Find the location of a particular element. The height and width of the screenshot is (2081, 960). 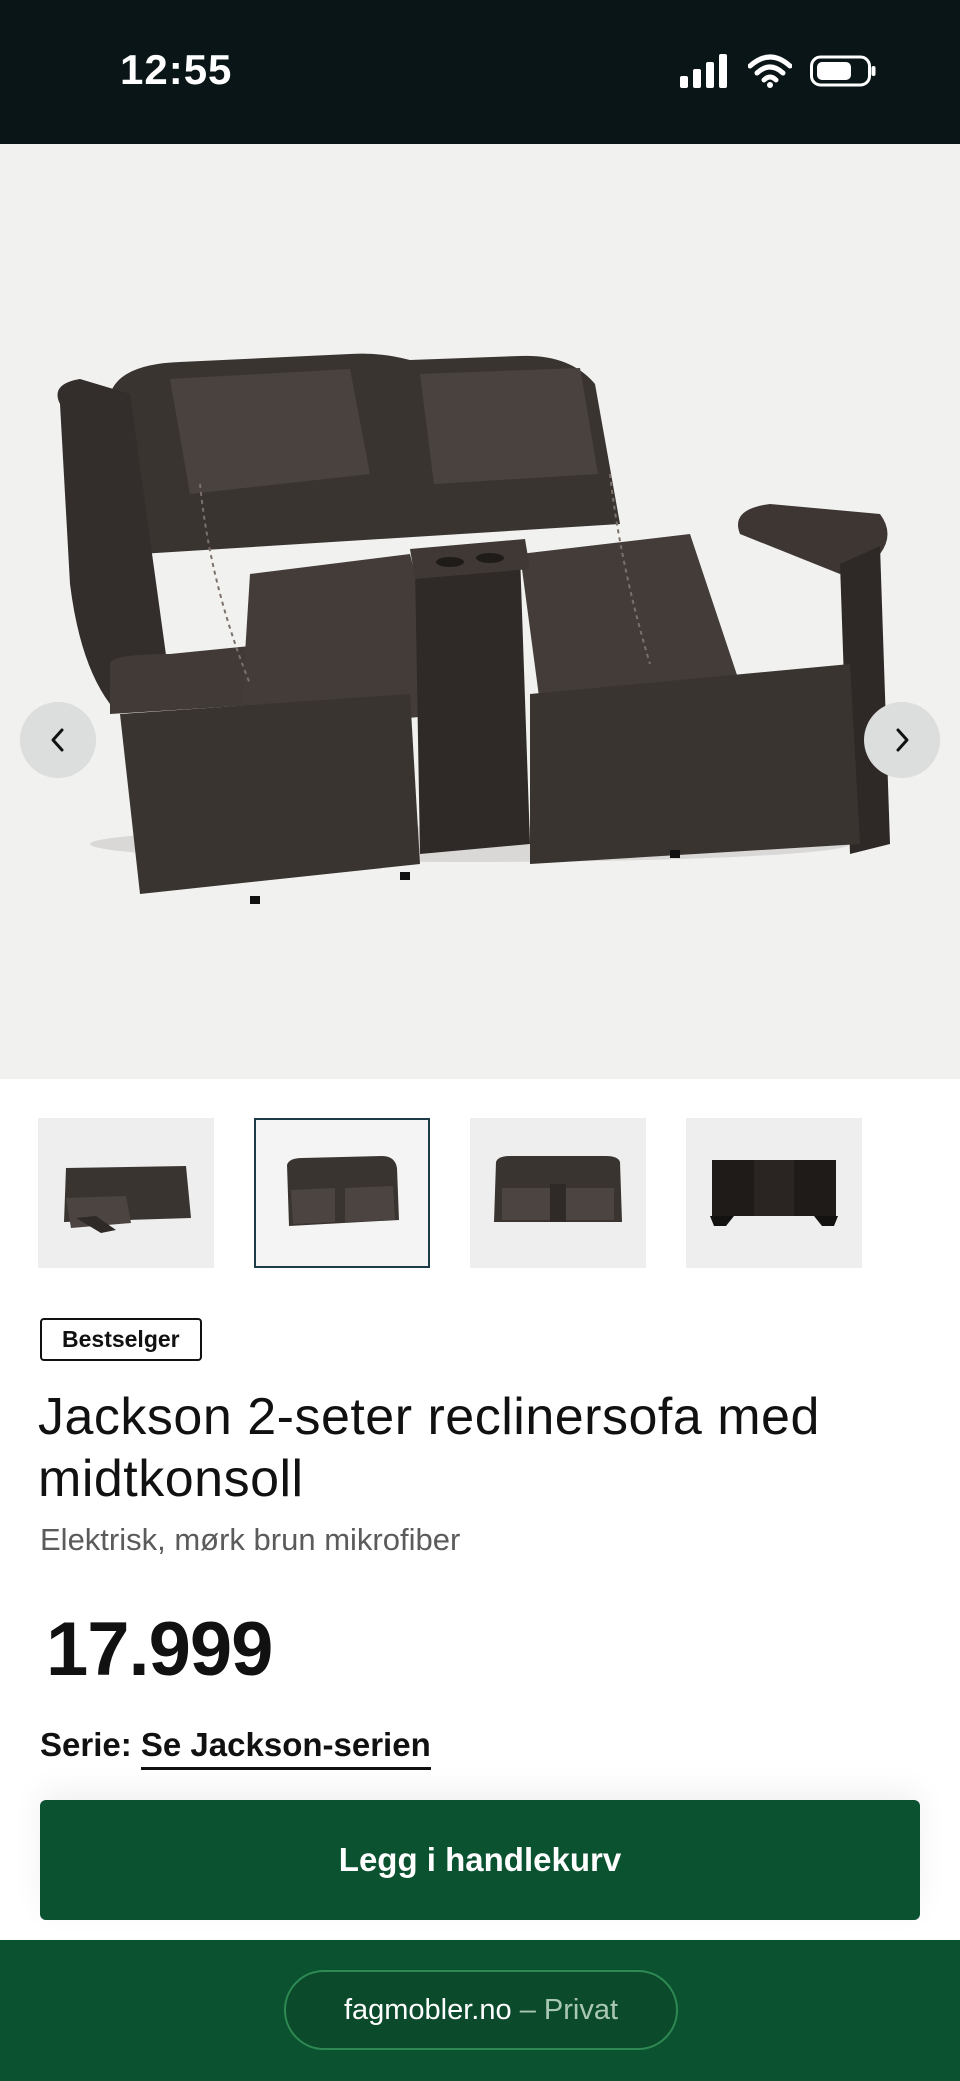

product-price: 17.999 is located at coordinates (159, 1649).